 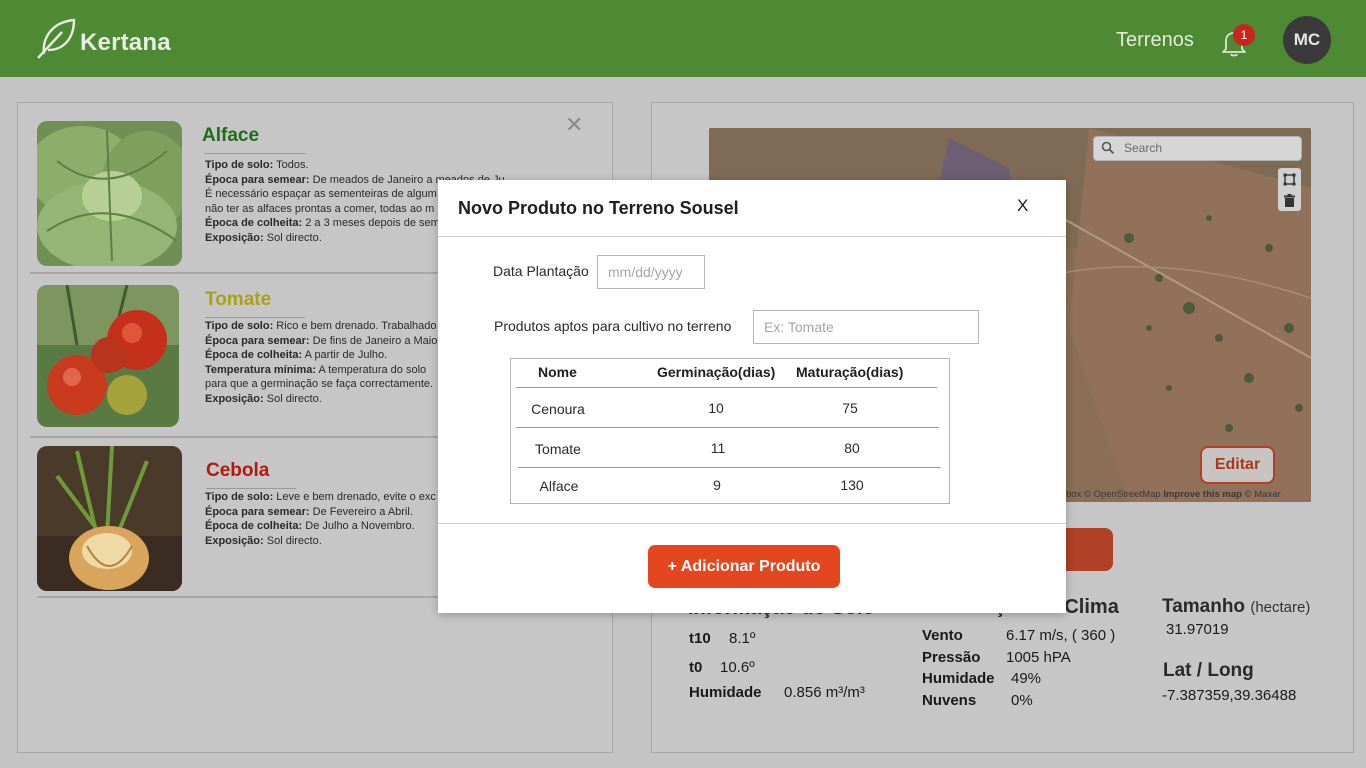 I want to click on climate-humidity-label: Humidade, so click(x=958, y=678).